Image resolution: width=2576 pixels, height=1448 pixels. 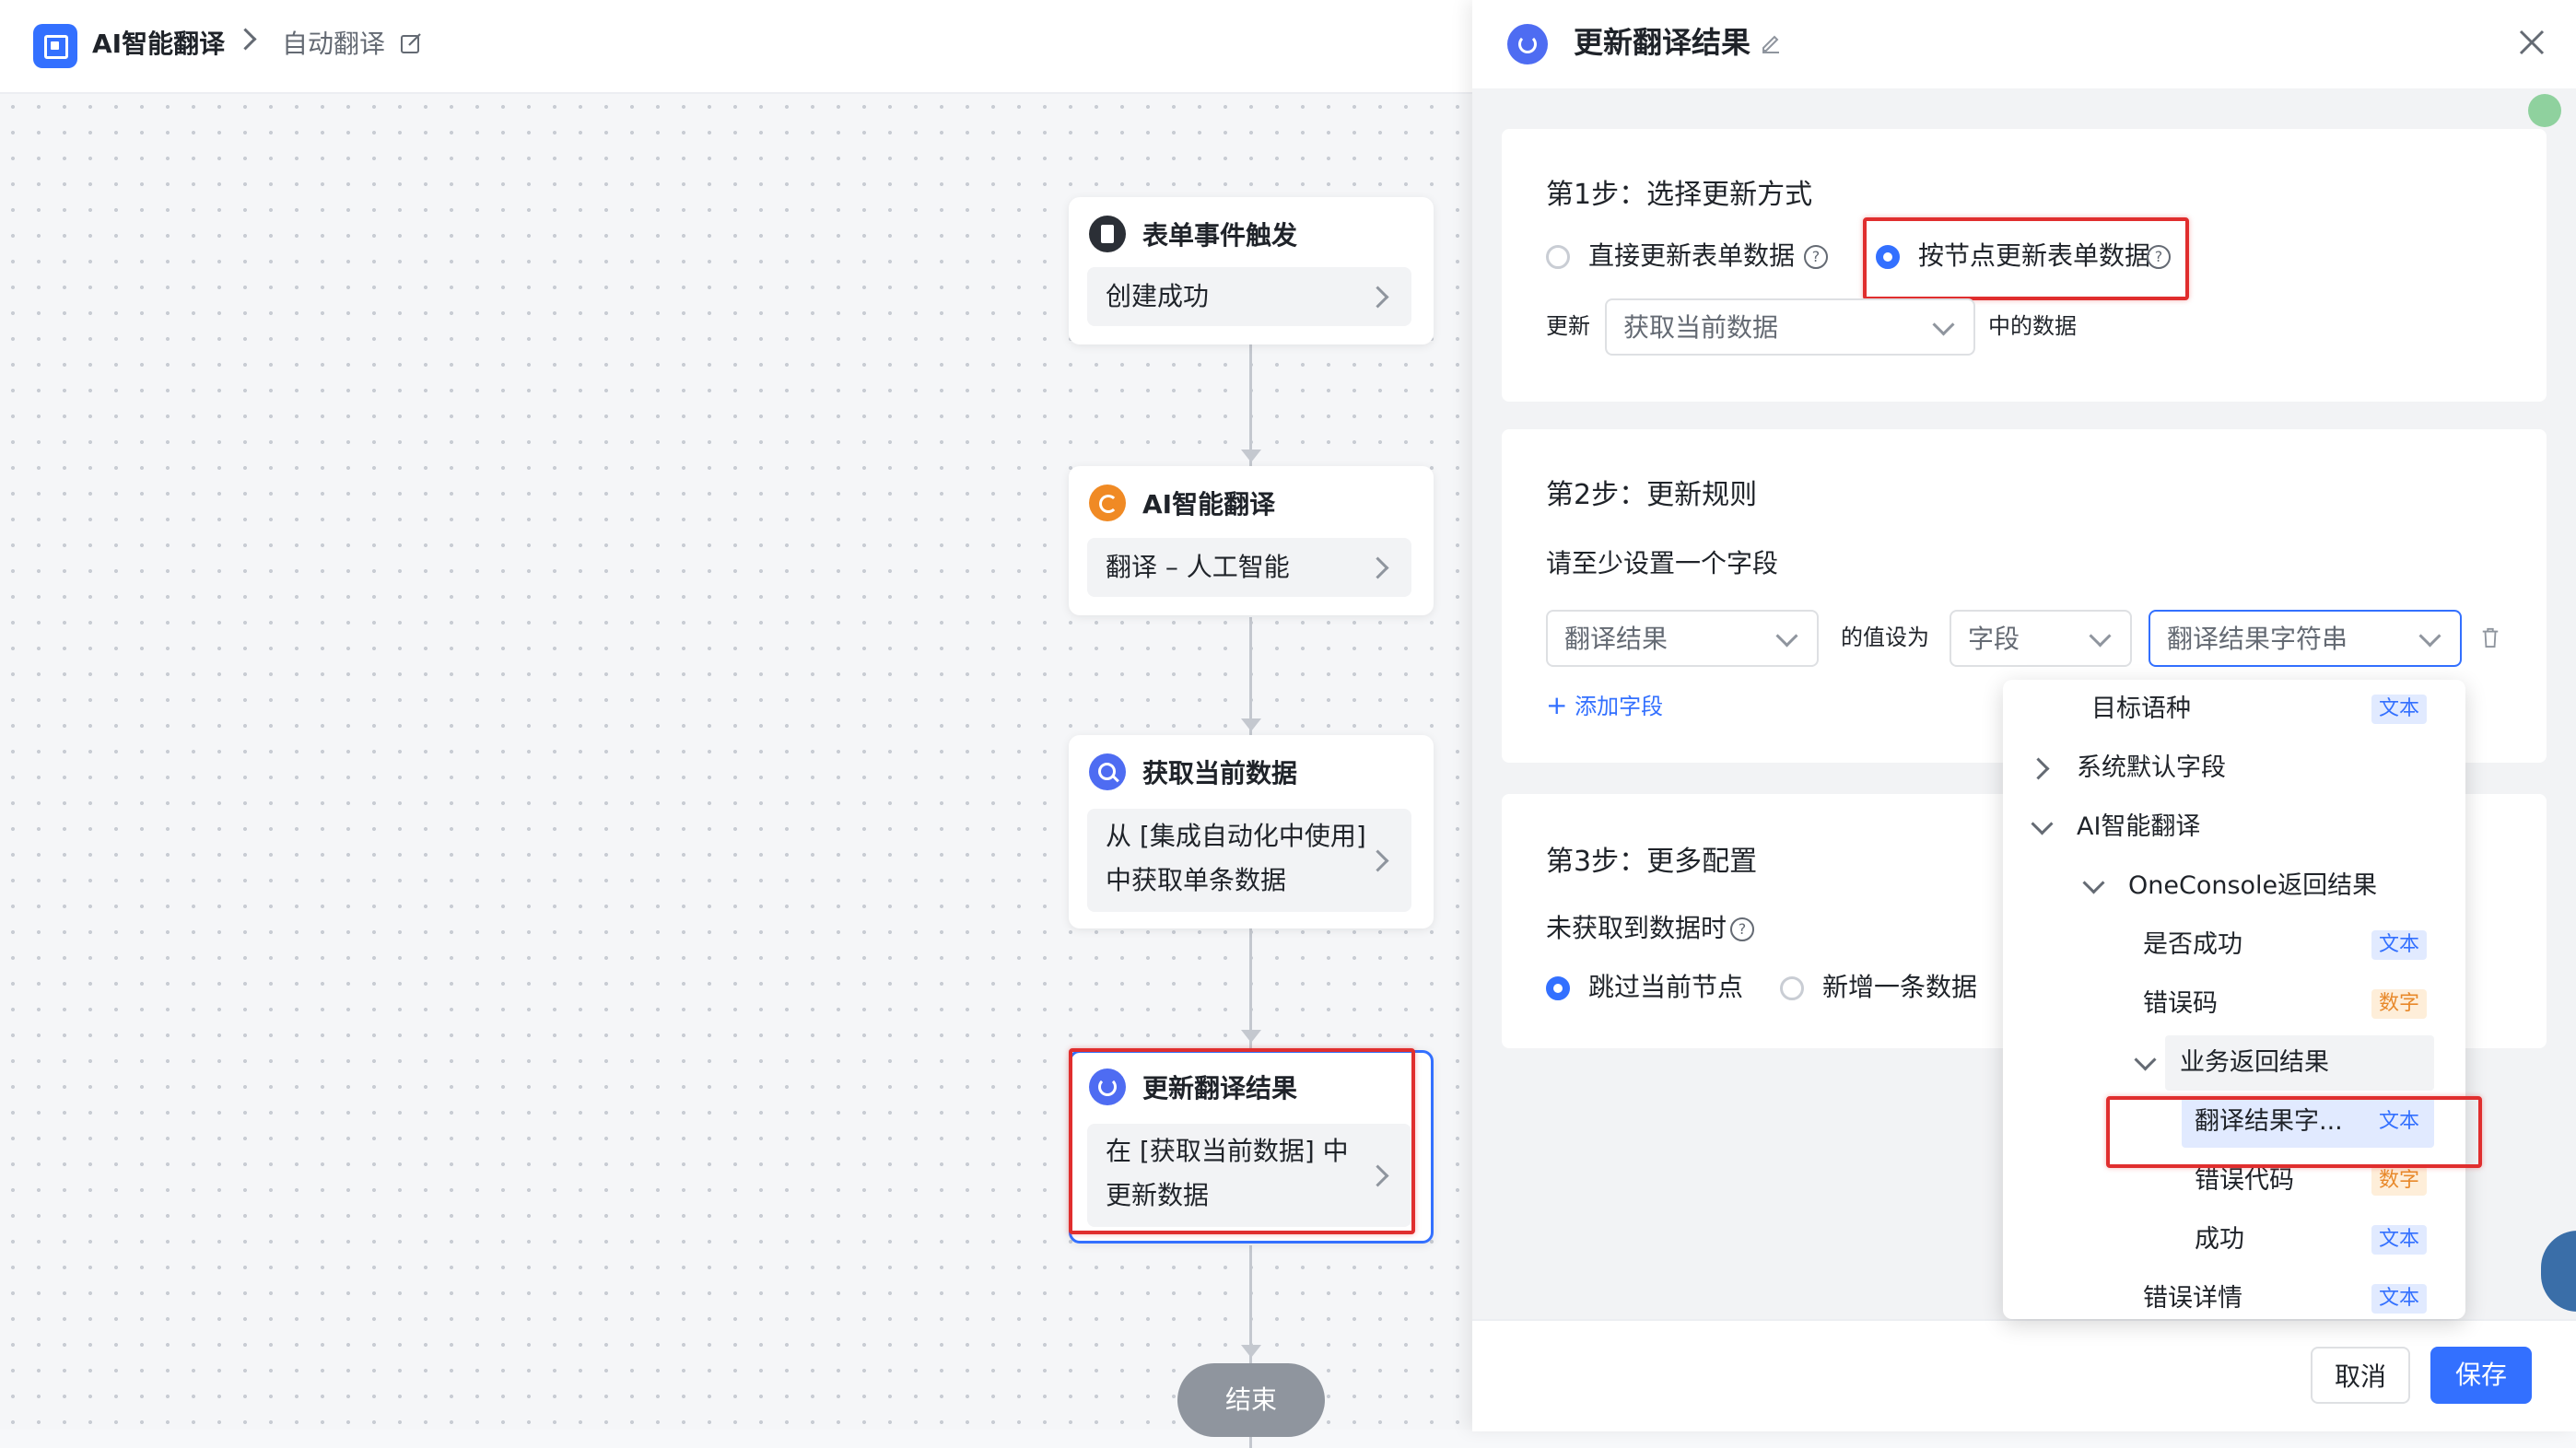 What do you see at coordinates (2234, 945) in the screenshot?
I see `dropdown-item: 是否成功 文本` at bounding box center [2234, 945].